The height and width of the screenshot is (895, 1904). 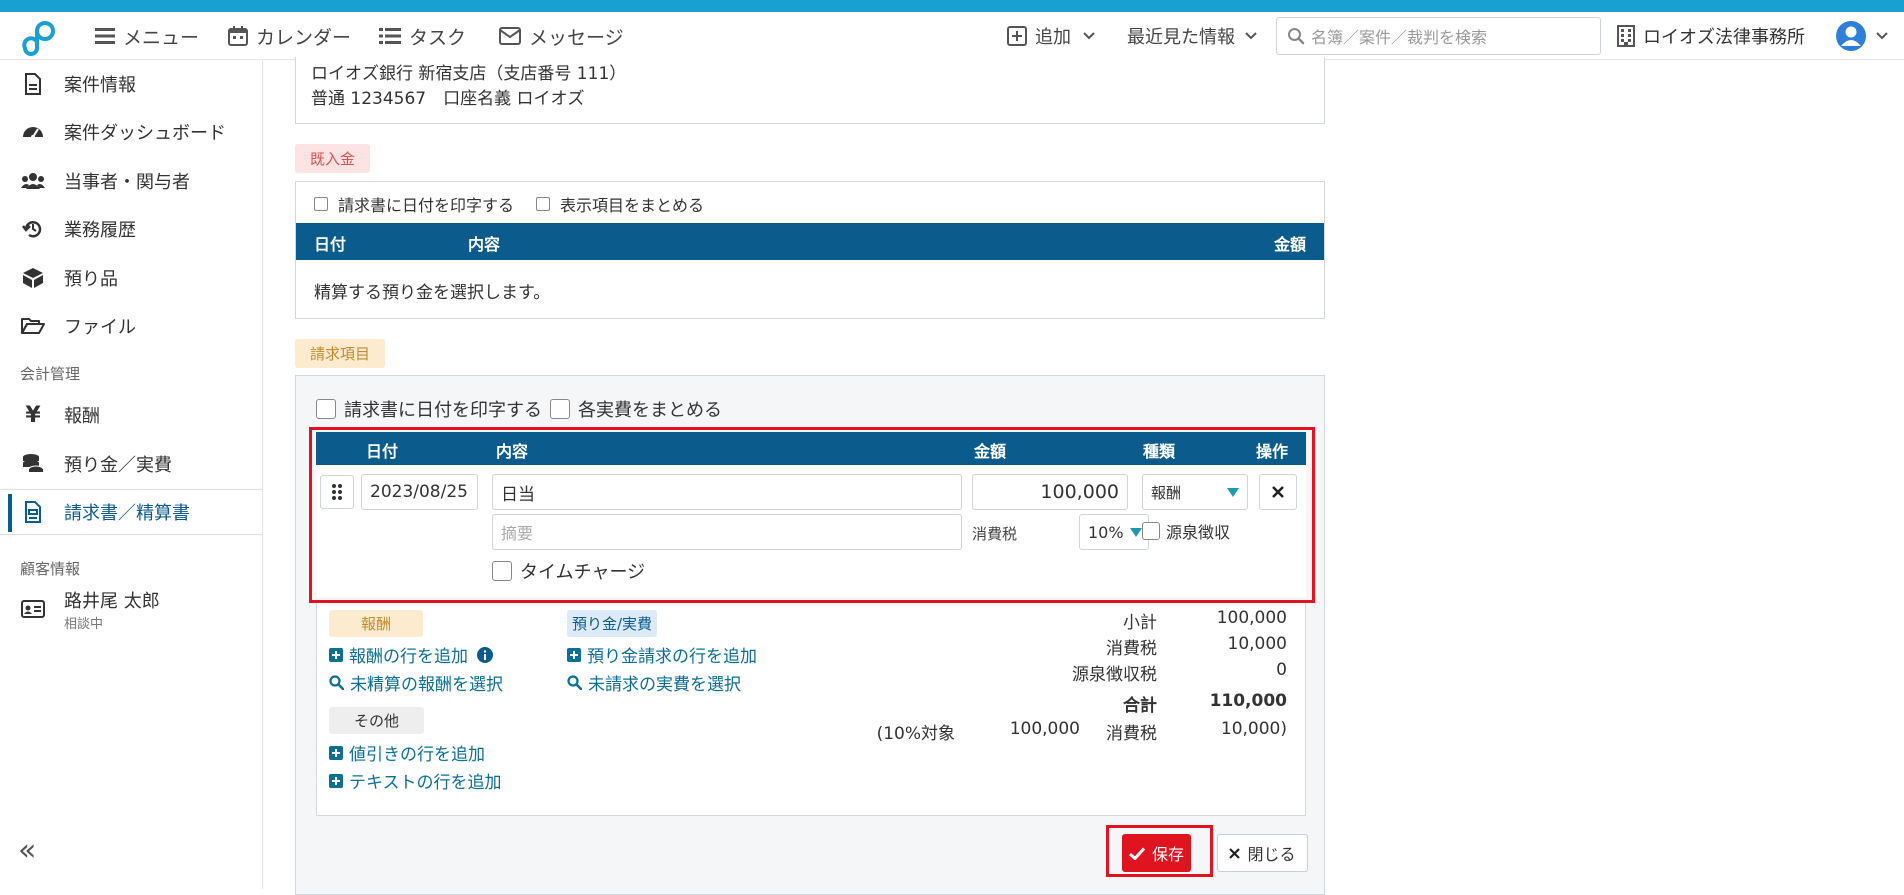 I want to click on menu-button: メニュー, so click(x=147, y=36).